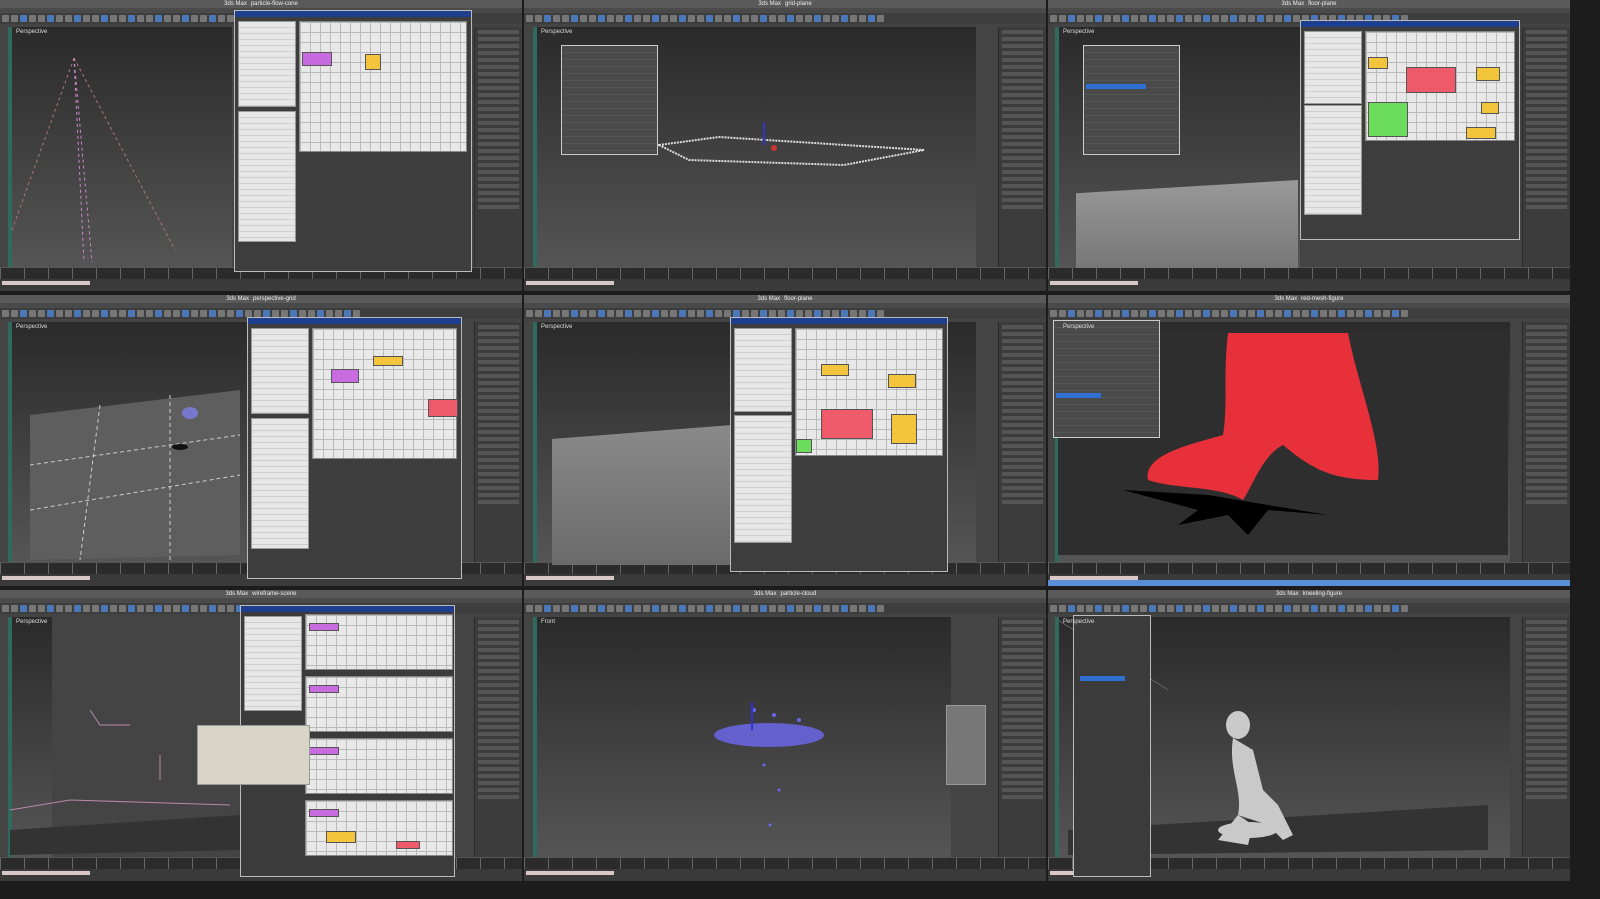  I want to click on layer-explorer, so click(1106, 379).